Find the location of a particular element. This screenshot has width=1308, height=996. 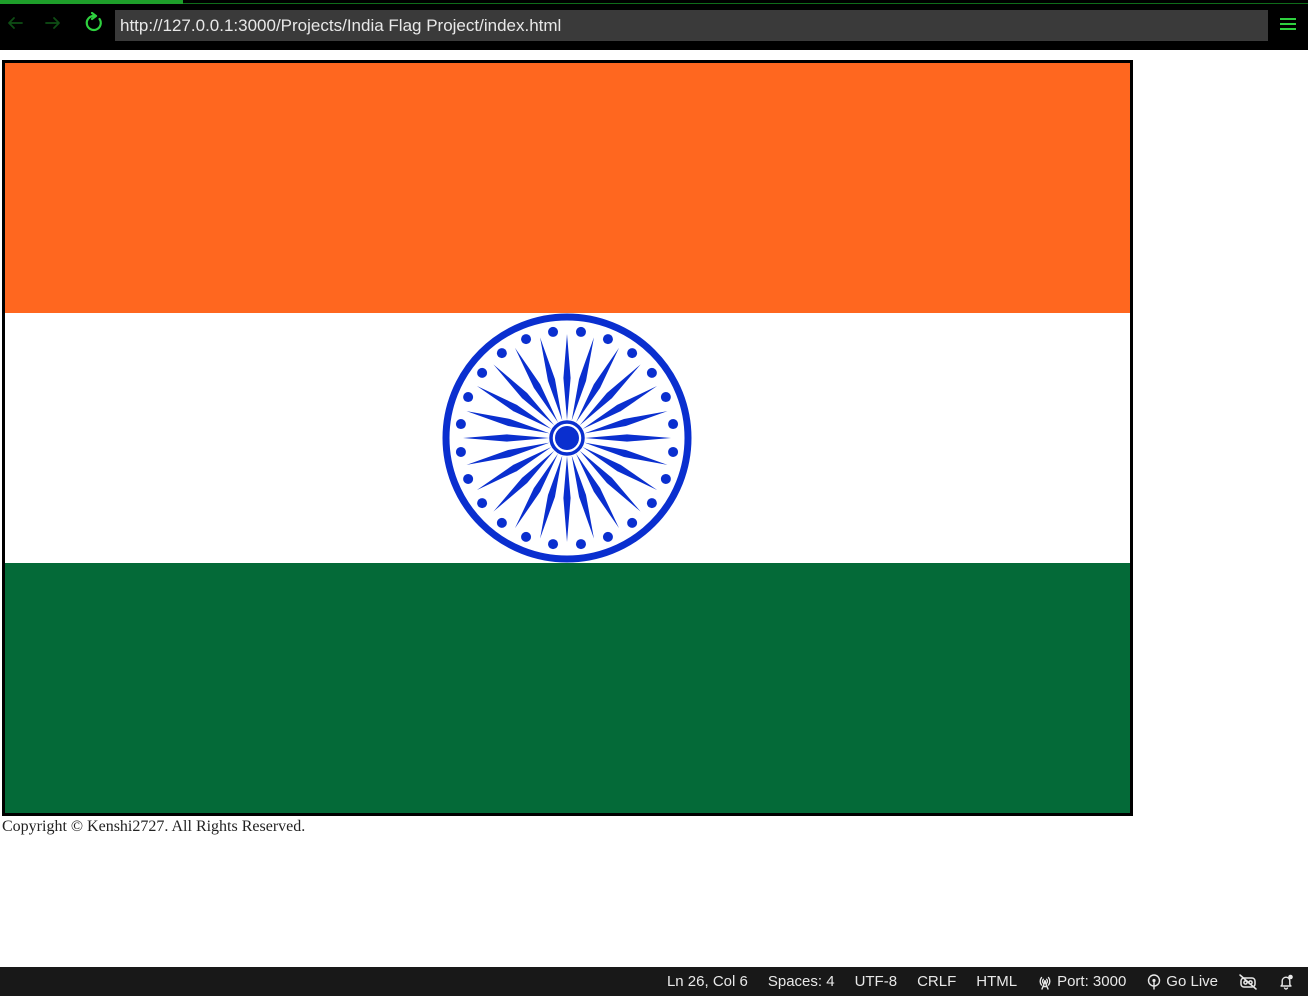

language-mode: HTML is located at coordinates (996, 981).